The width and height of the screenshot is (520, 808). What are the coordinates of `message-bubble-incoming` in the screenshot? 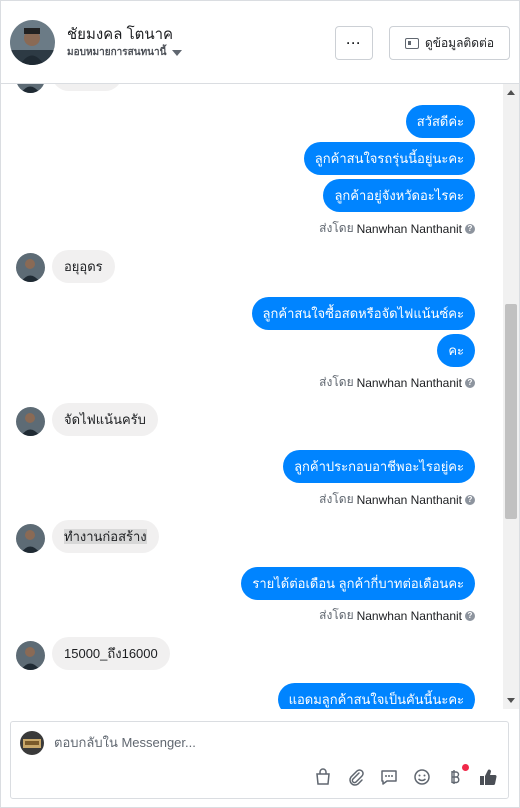 It's located at (87, 87).